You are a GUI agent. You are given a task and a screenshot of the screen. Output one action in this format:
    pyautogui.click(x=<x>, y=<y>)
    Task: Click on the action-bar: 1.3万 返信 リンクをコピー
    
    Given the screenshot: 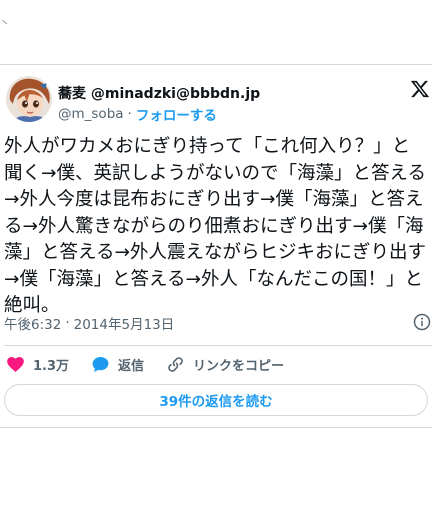 What is the action you would take?
    pyautogui.click(x=156, y=364)
    